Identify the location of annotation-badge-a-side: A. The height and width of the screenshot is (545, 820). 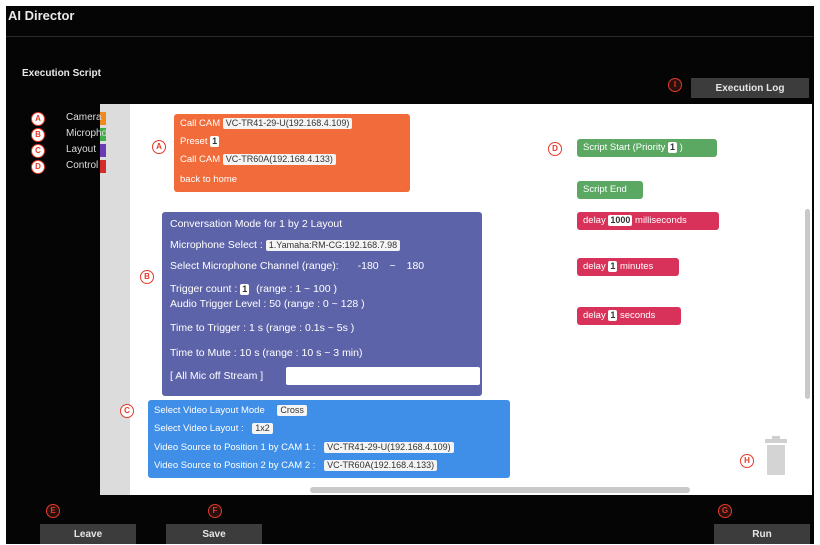
(38, 119).